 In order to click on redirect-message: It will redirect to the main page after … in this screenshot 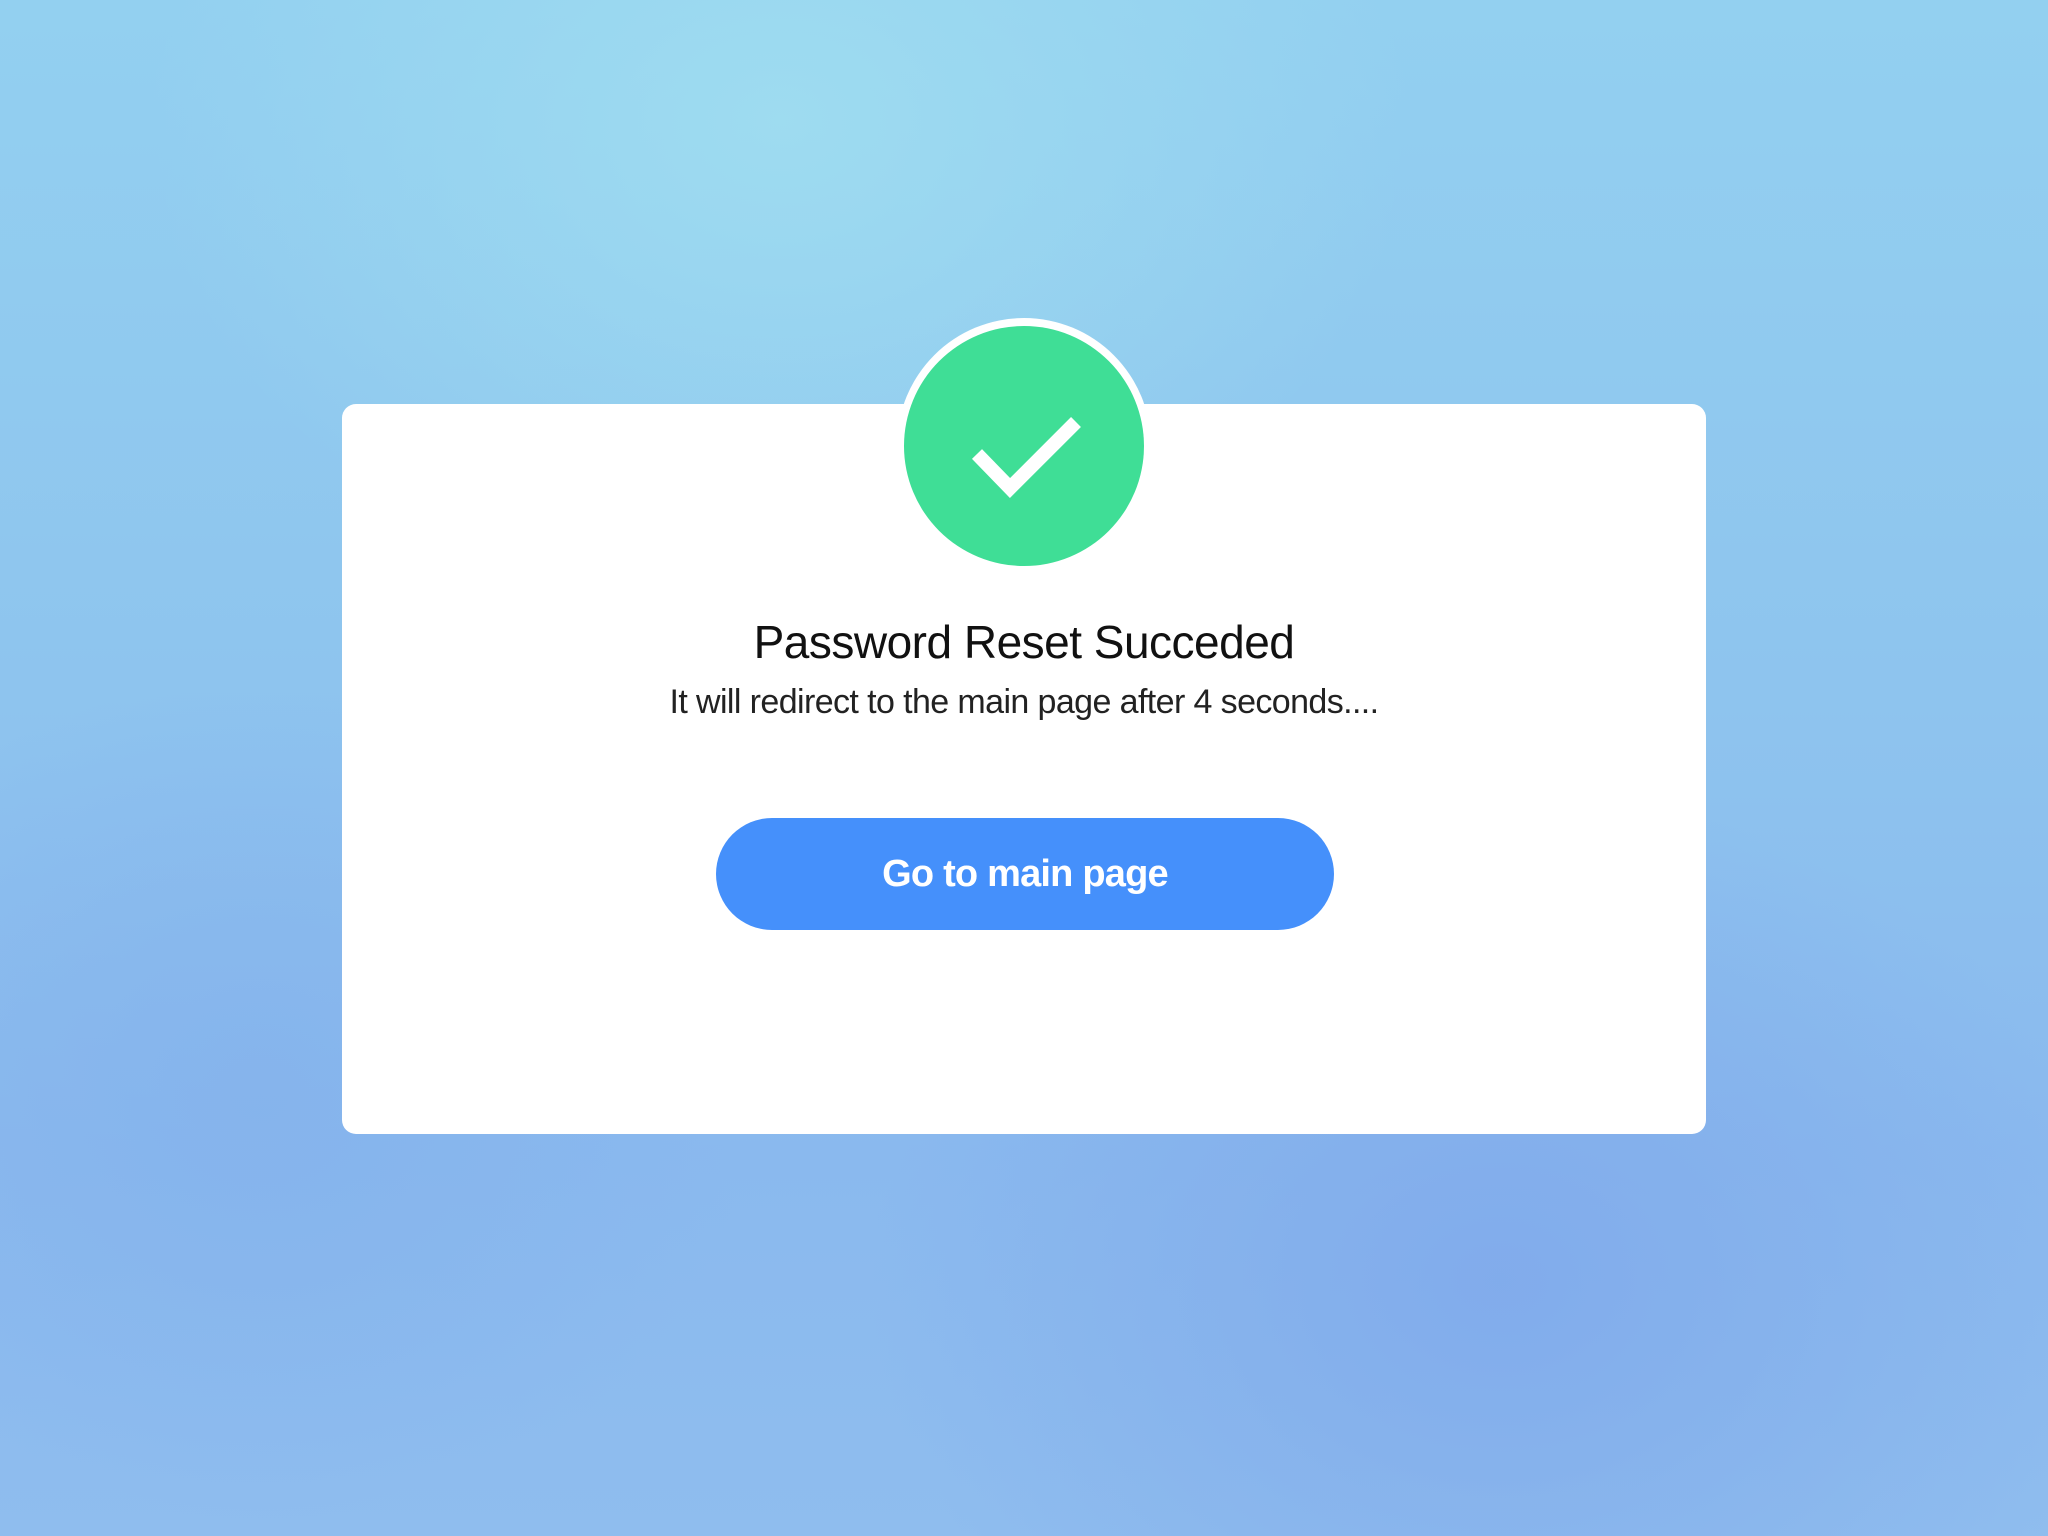, I will do `click(1024, 702)`.